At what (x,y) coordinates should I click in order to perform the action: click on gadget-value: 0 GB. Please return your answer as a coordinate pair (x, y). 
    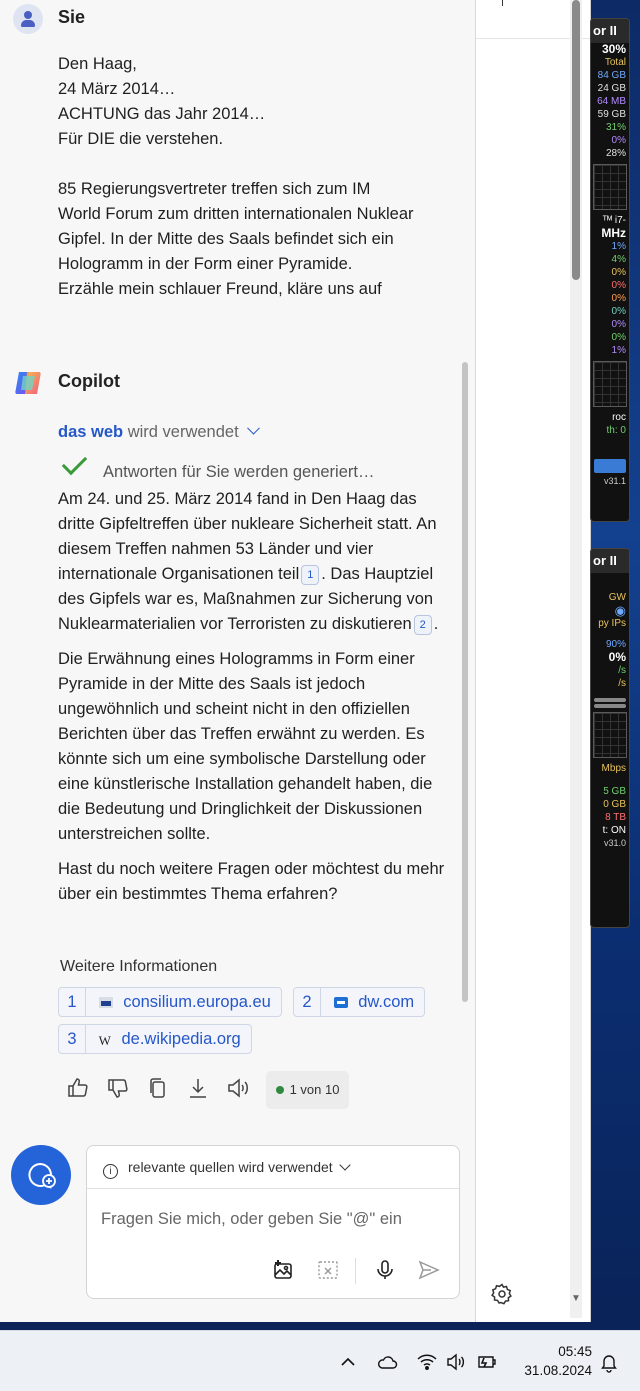
    Looking at the image, I should click on (614, 804).